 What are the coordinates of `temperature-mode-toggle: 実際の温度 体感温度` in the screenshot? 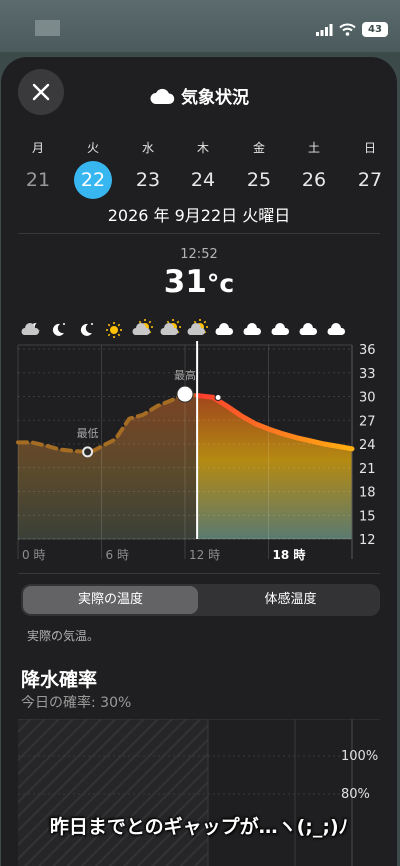 It's located at (200, 600).